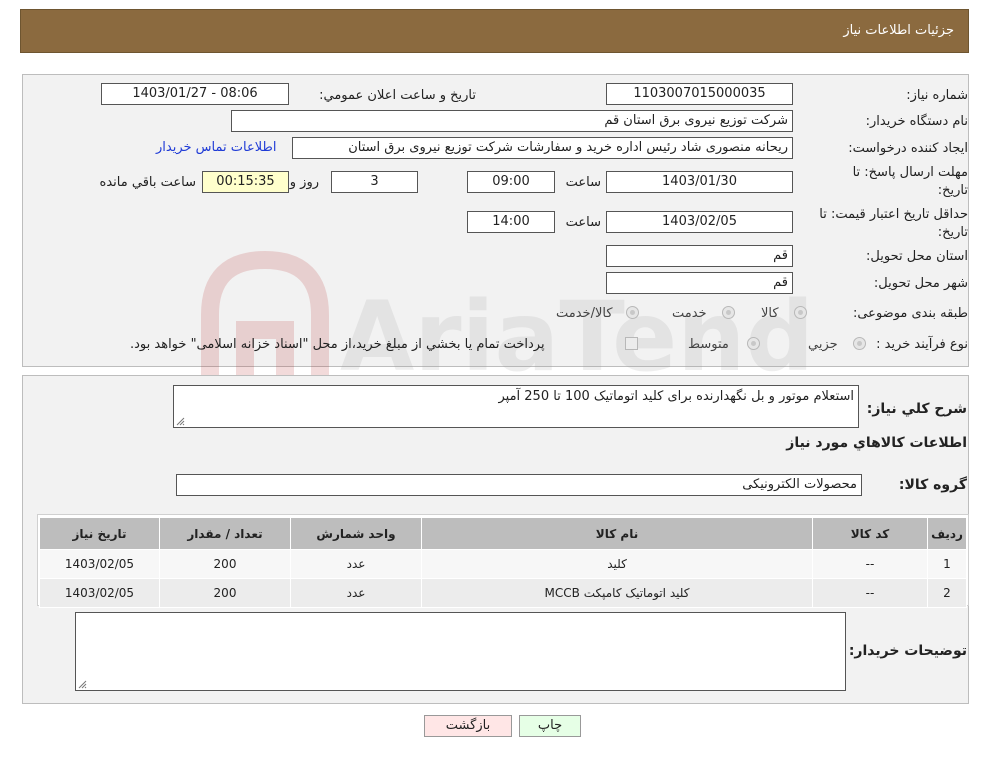  What do you see at coordinates (920, 283) in the screenshot?
I see `delivery-city-label: شهر محل تحويل:` at bounding box center [920, 283].